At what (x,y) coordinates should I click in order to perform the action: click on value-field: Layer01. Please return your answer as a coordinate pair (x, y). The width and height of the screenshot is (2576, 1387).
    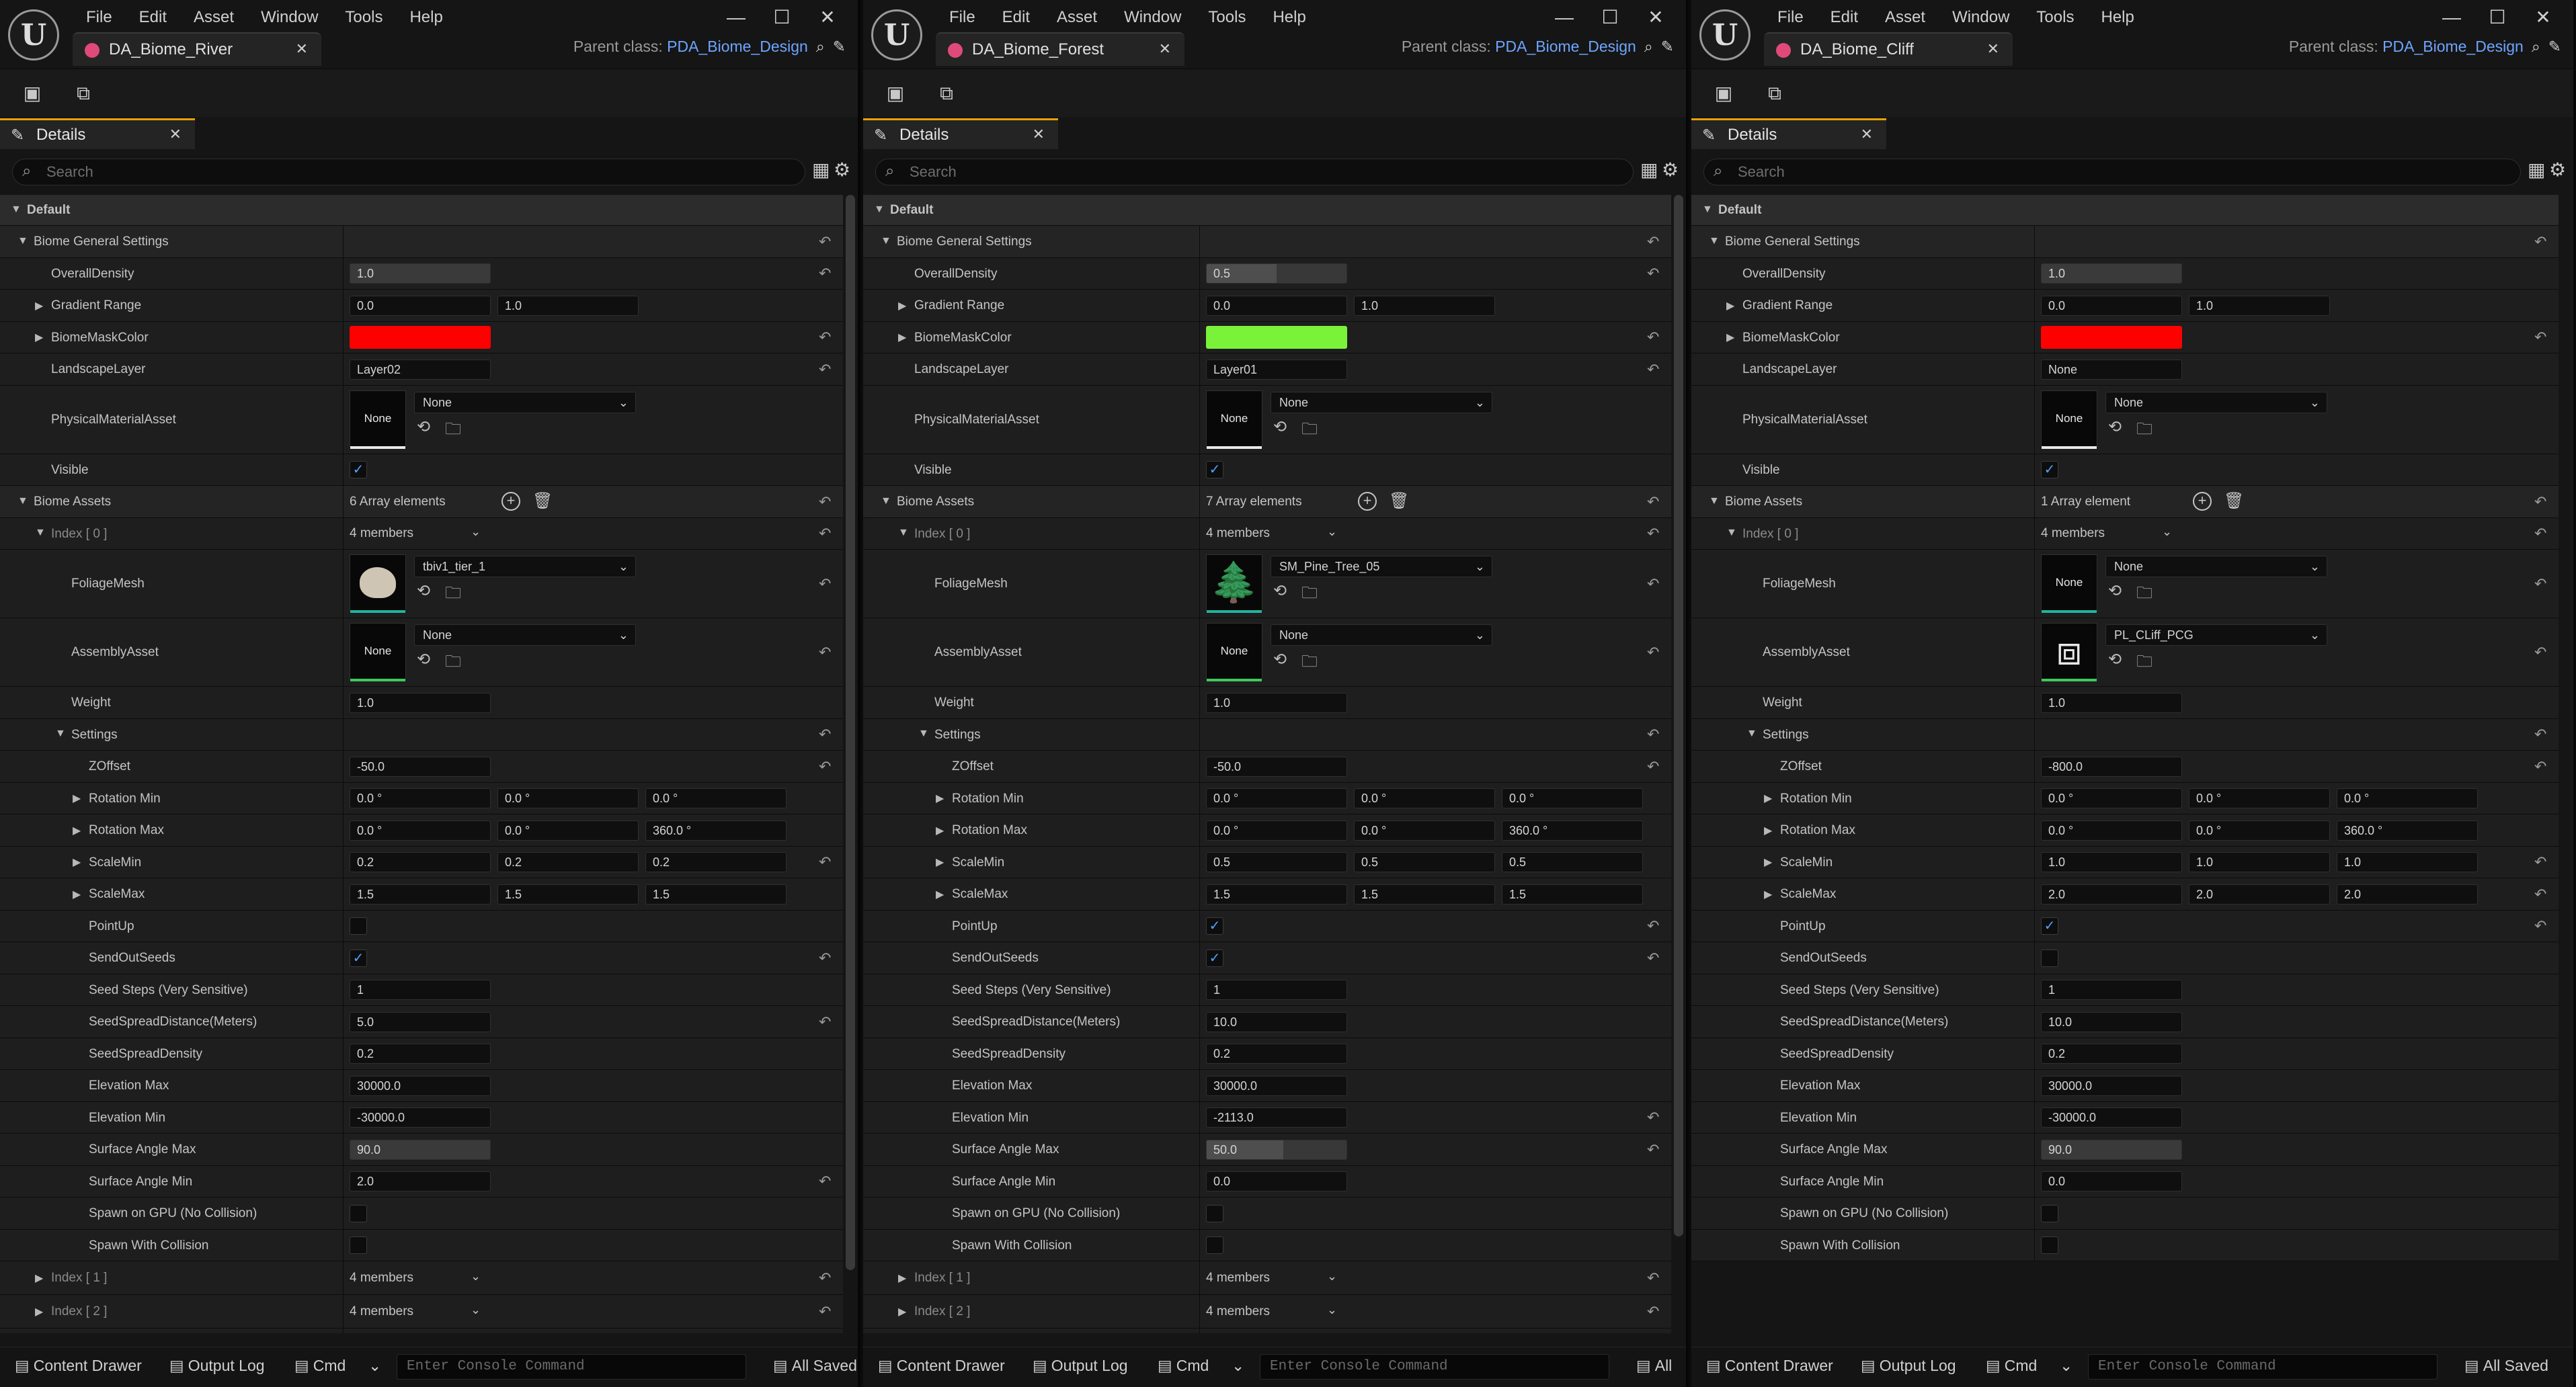
    Looking at the image, I should click on (1276, 369).